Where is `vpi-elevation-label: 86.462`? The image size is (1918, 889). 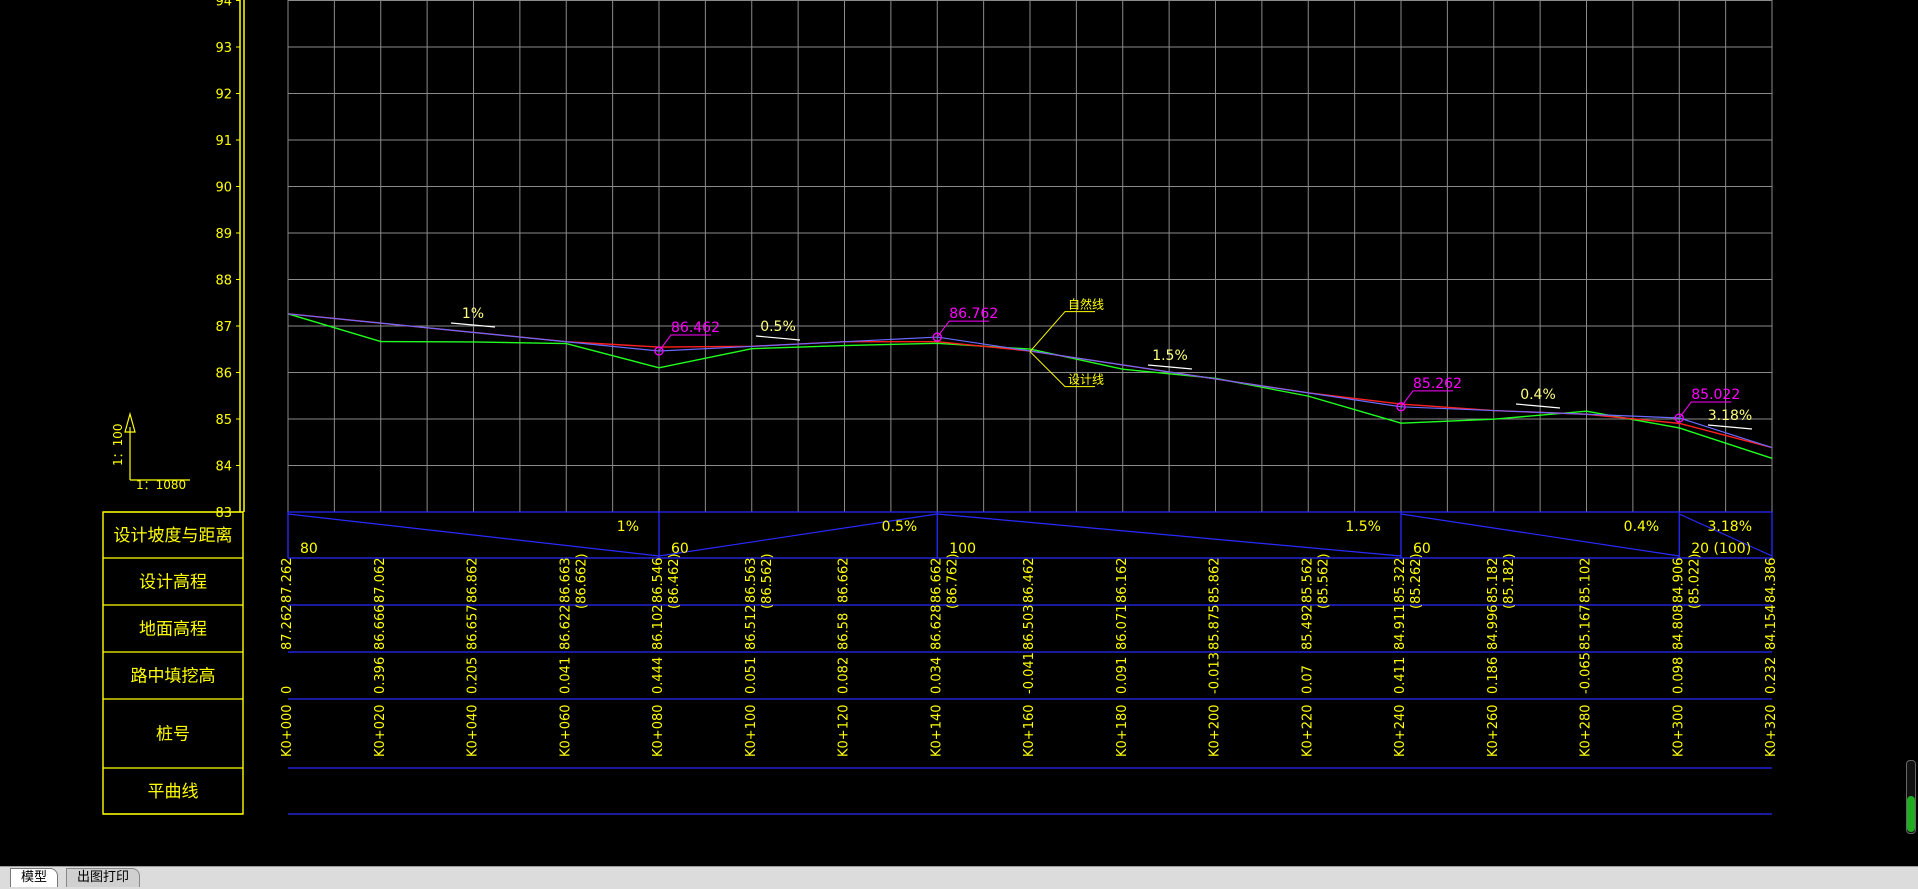
vpi-elevation-label: 86.462 is located at coordinates (695, 328).